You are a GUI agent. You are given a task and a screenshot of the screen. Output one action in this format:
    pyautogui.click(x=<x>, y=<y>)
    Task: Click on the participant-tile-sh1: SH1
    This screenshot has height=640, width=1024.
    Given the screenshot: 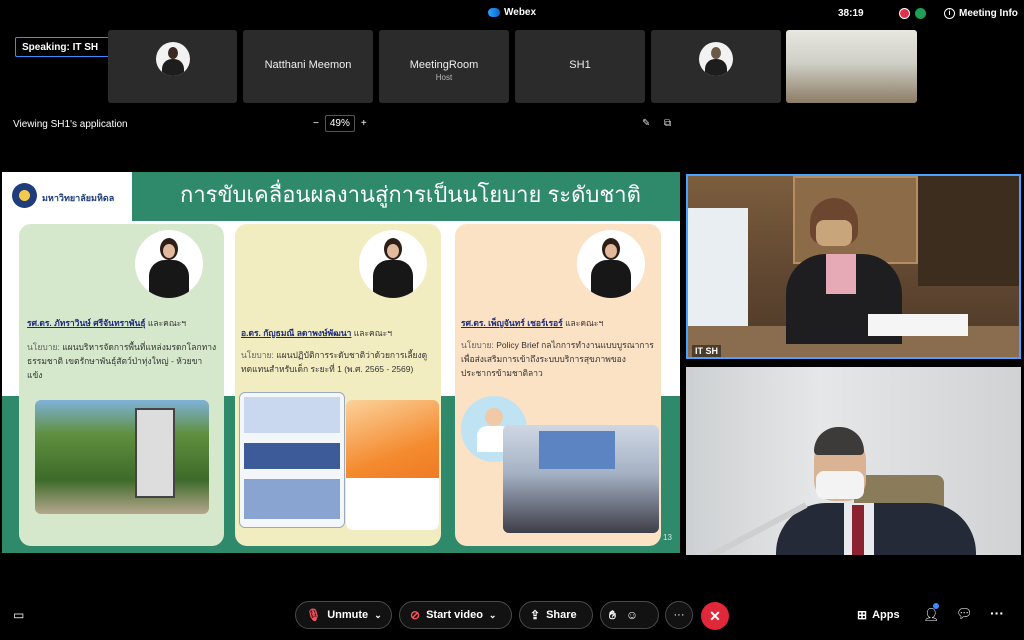 What is the action you would take?
    pyautogui.click(x=580, y=66)
    